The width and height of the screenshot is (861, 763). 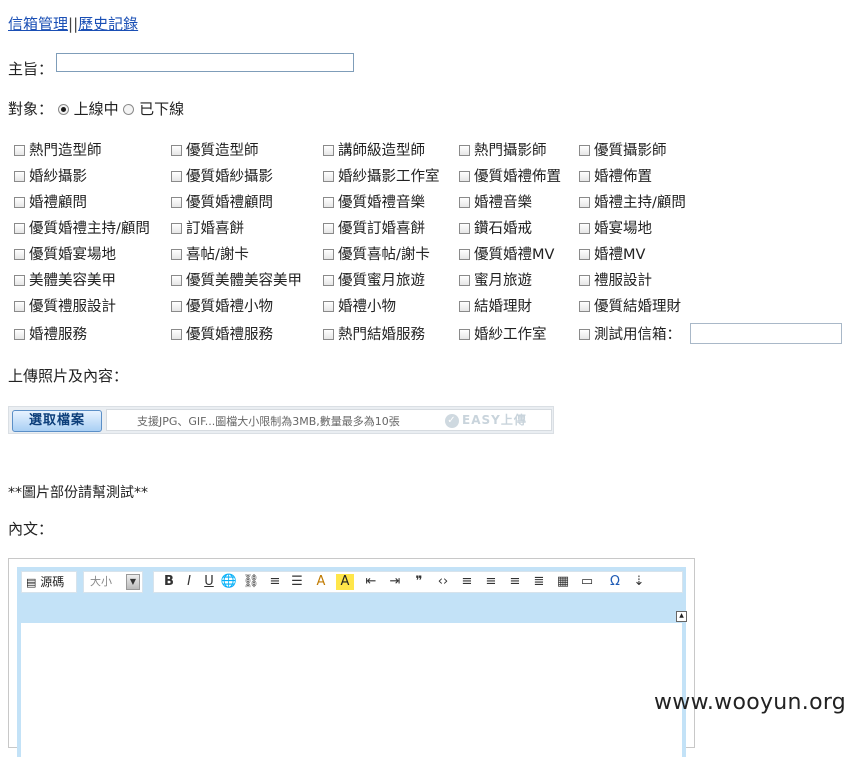 I want to click on code-icon: ‹›, so click(x=443, y=582).